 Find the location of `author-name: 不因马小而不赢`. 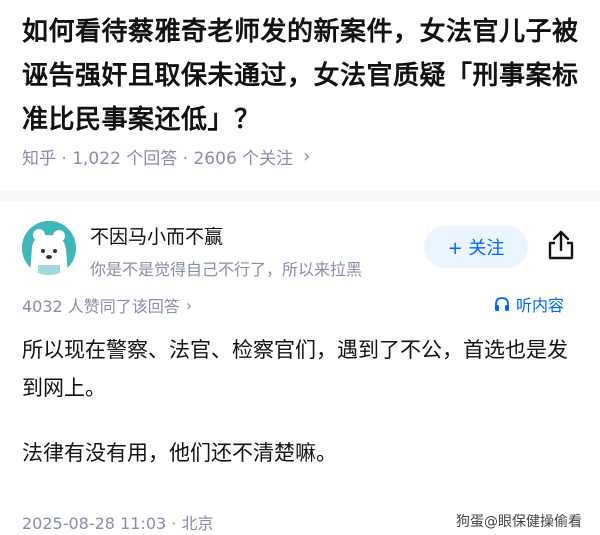

author-name: 不因马小而不赢 is located at coordinates (156, 235).